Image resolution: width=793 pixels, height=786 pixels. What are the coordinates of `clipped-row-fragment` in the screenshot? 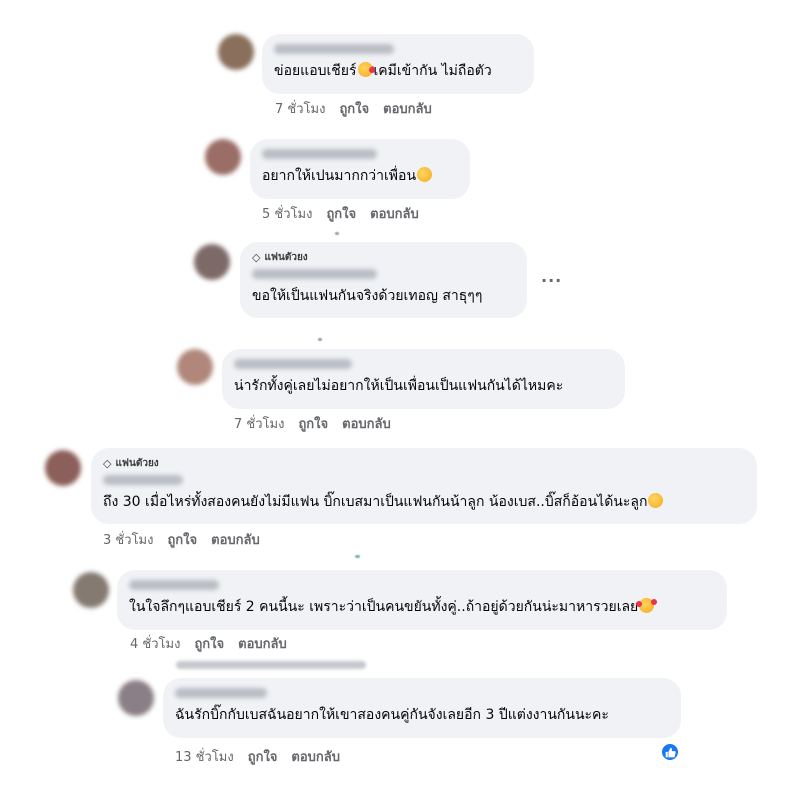 It's located at (271, 665).